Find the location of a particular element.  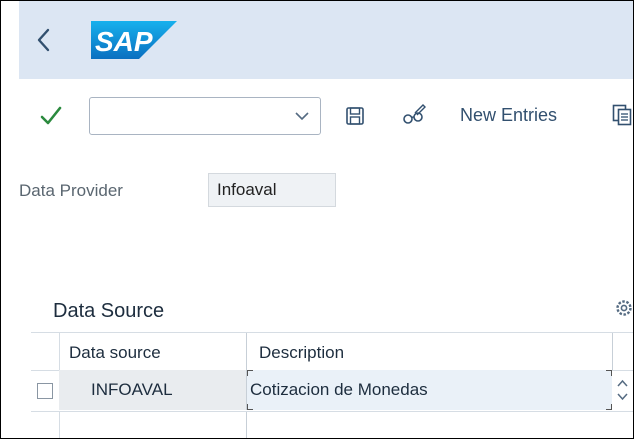

row-select-checkbox is located at coordinates (45, 391).